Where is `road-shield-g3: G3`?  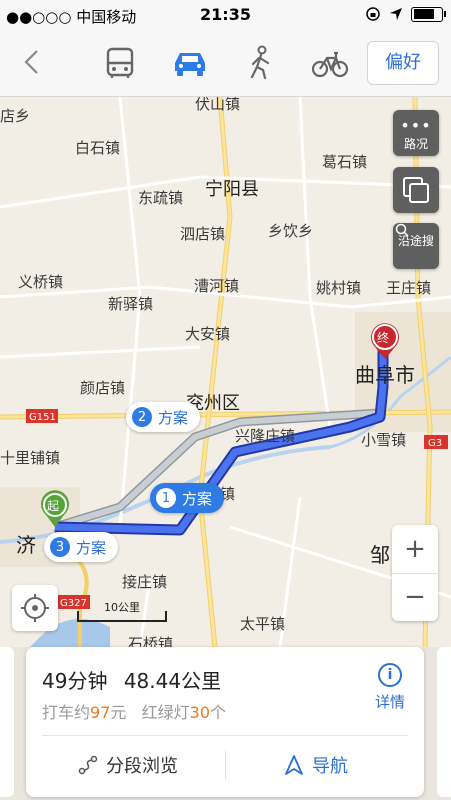
road-shield-g3: G3 is located at coordinates (436, 442).